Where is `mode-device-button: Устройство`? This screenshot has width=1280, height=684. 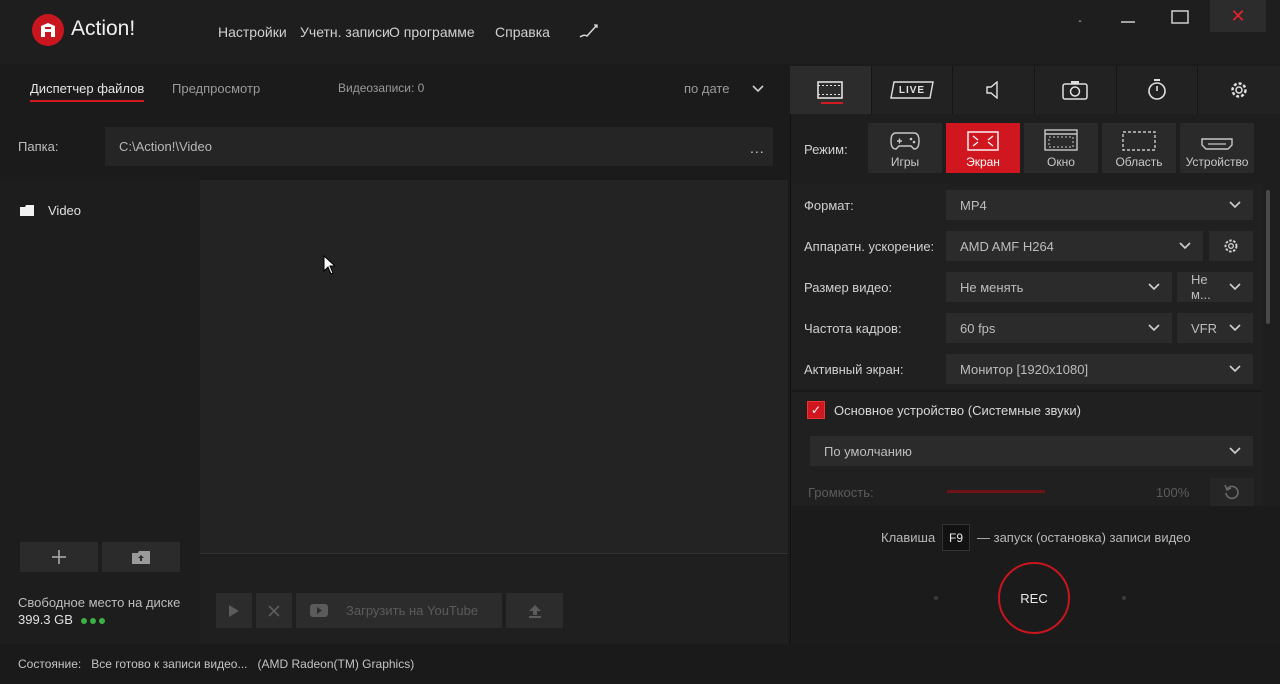 mode-device-button: Устройство is located at coordinates (1217, 148).